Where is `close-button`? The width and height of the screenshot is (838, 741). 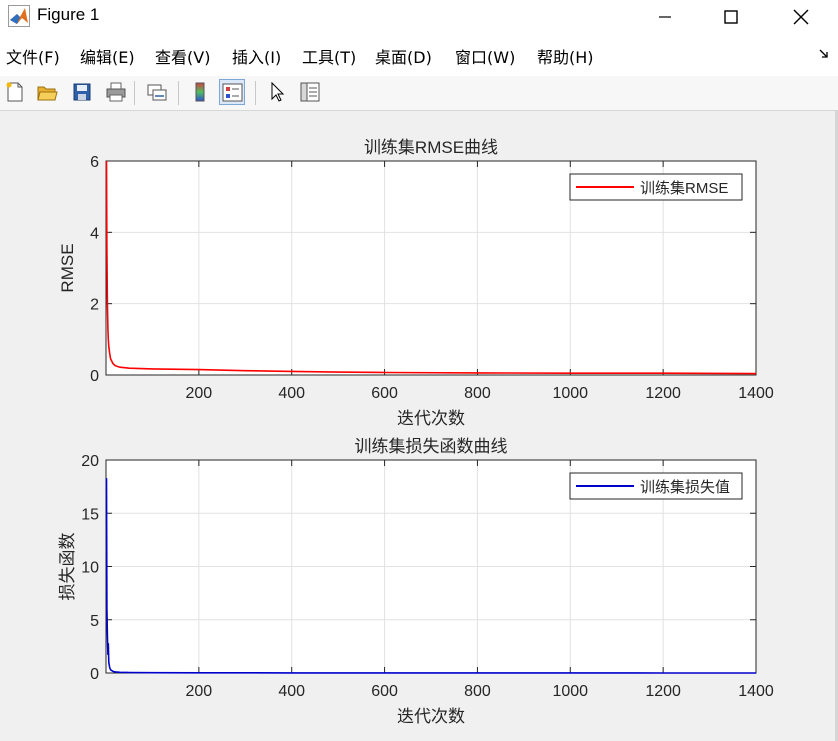
close-button is located at coordinates (801, 17).